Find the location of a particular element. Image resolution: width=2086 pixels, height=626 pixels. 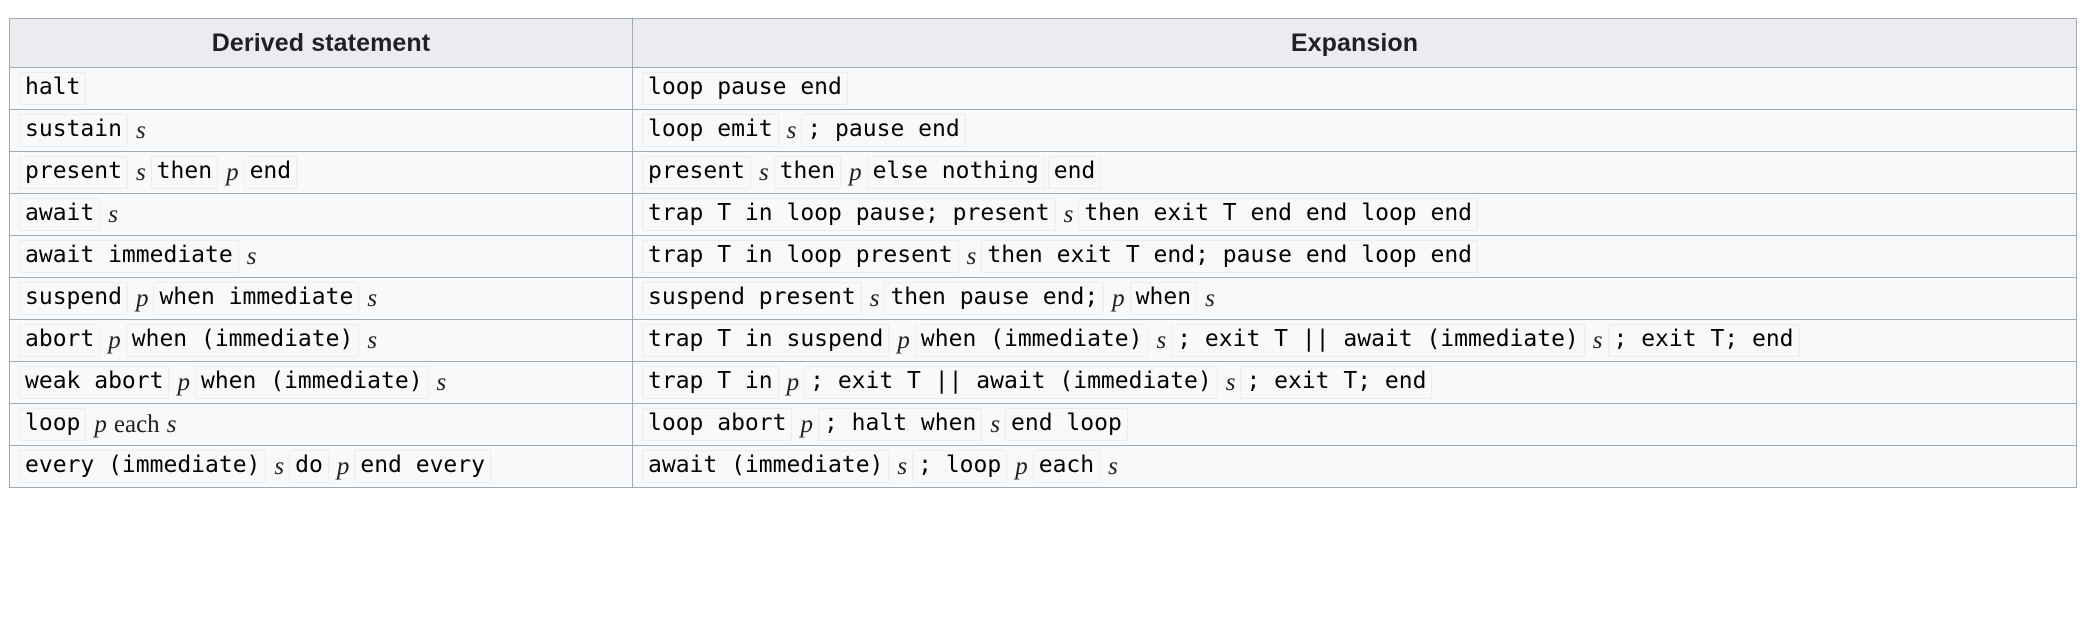

cell-derived-statement: present s then p end is located at coordinates (321, 172).